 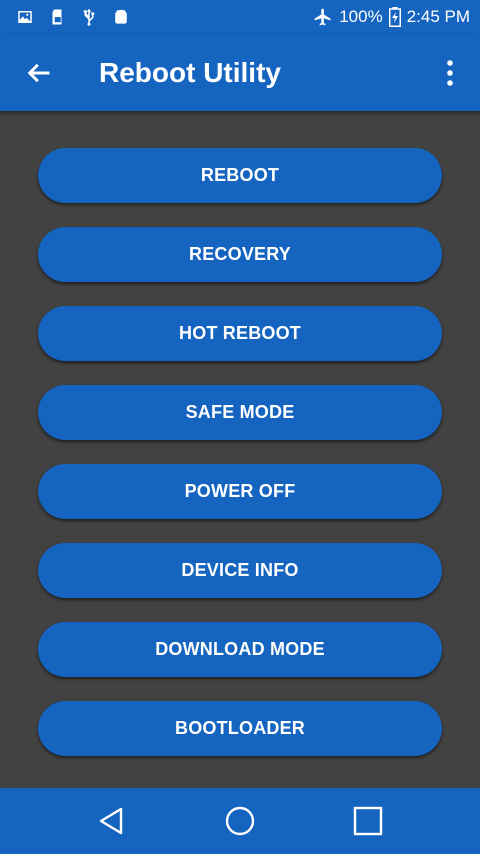 I want to click on back-button, so click(x=39, y=72).